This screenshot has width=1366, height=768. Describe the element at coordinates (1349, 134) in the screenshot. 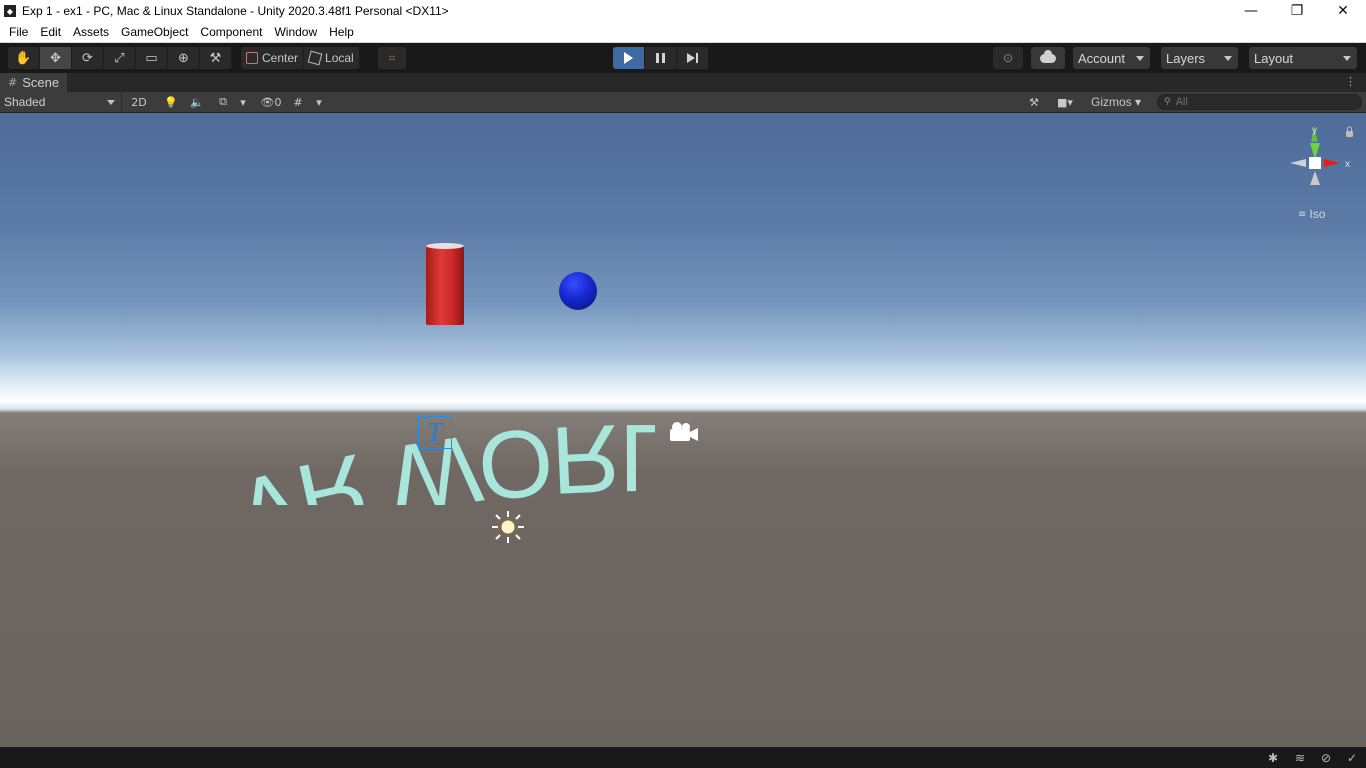

I see `lock-icon` at that location.